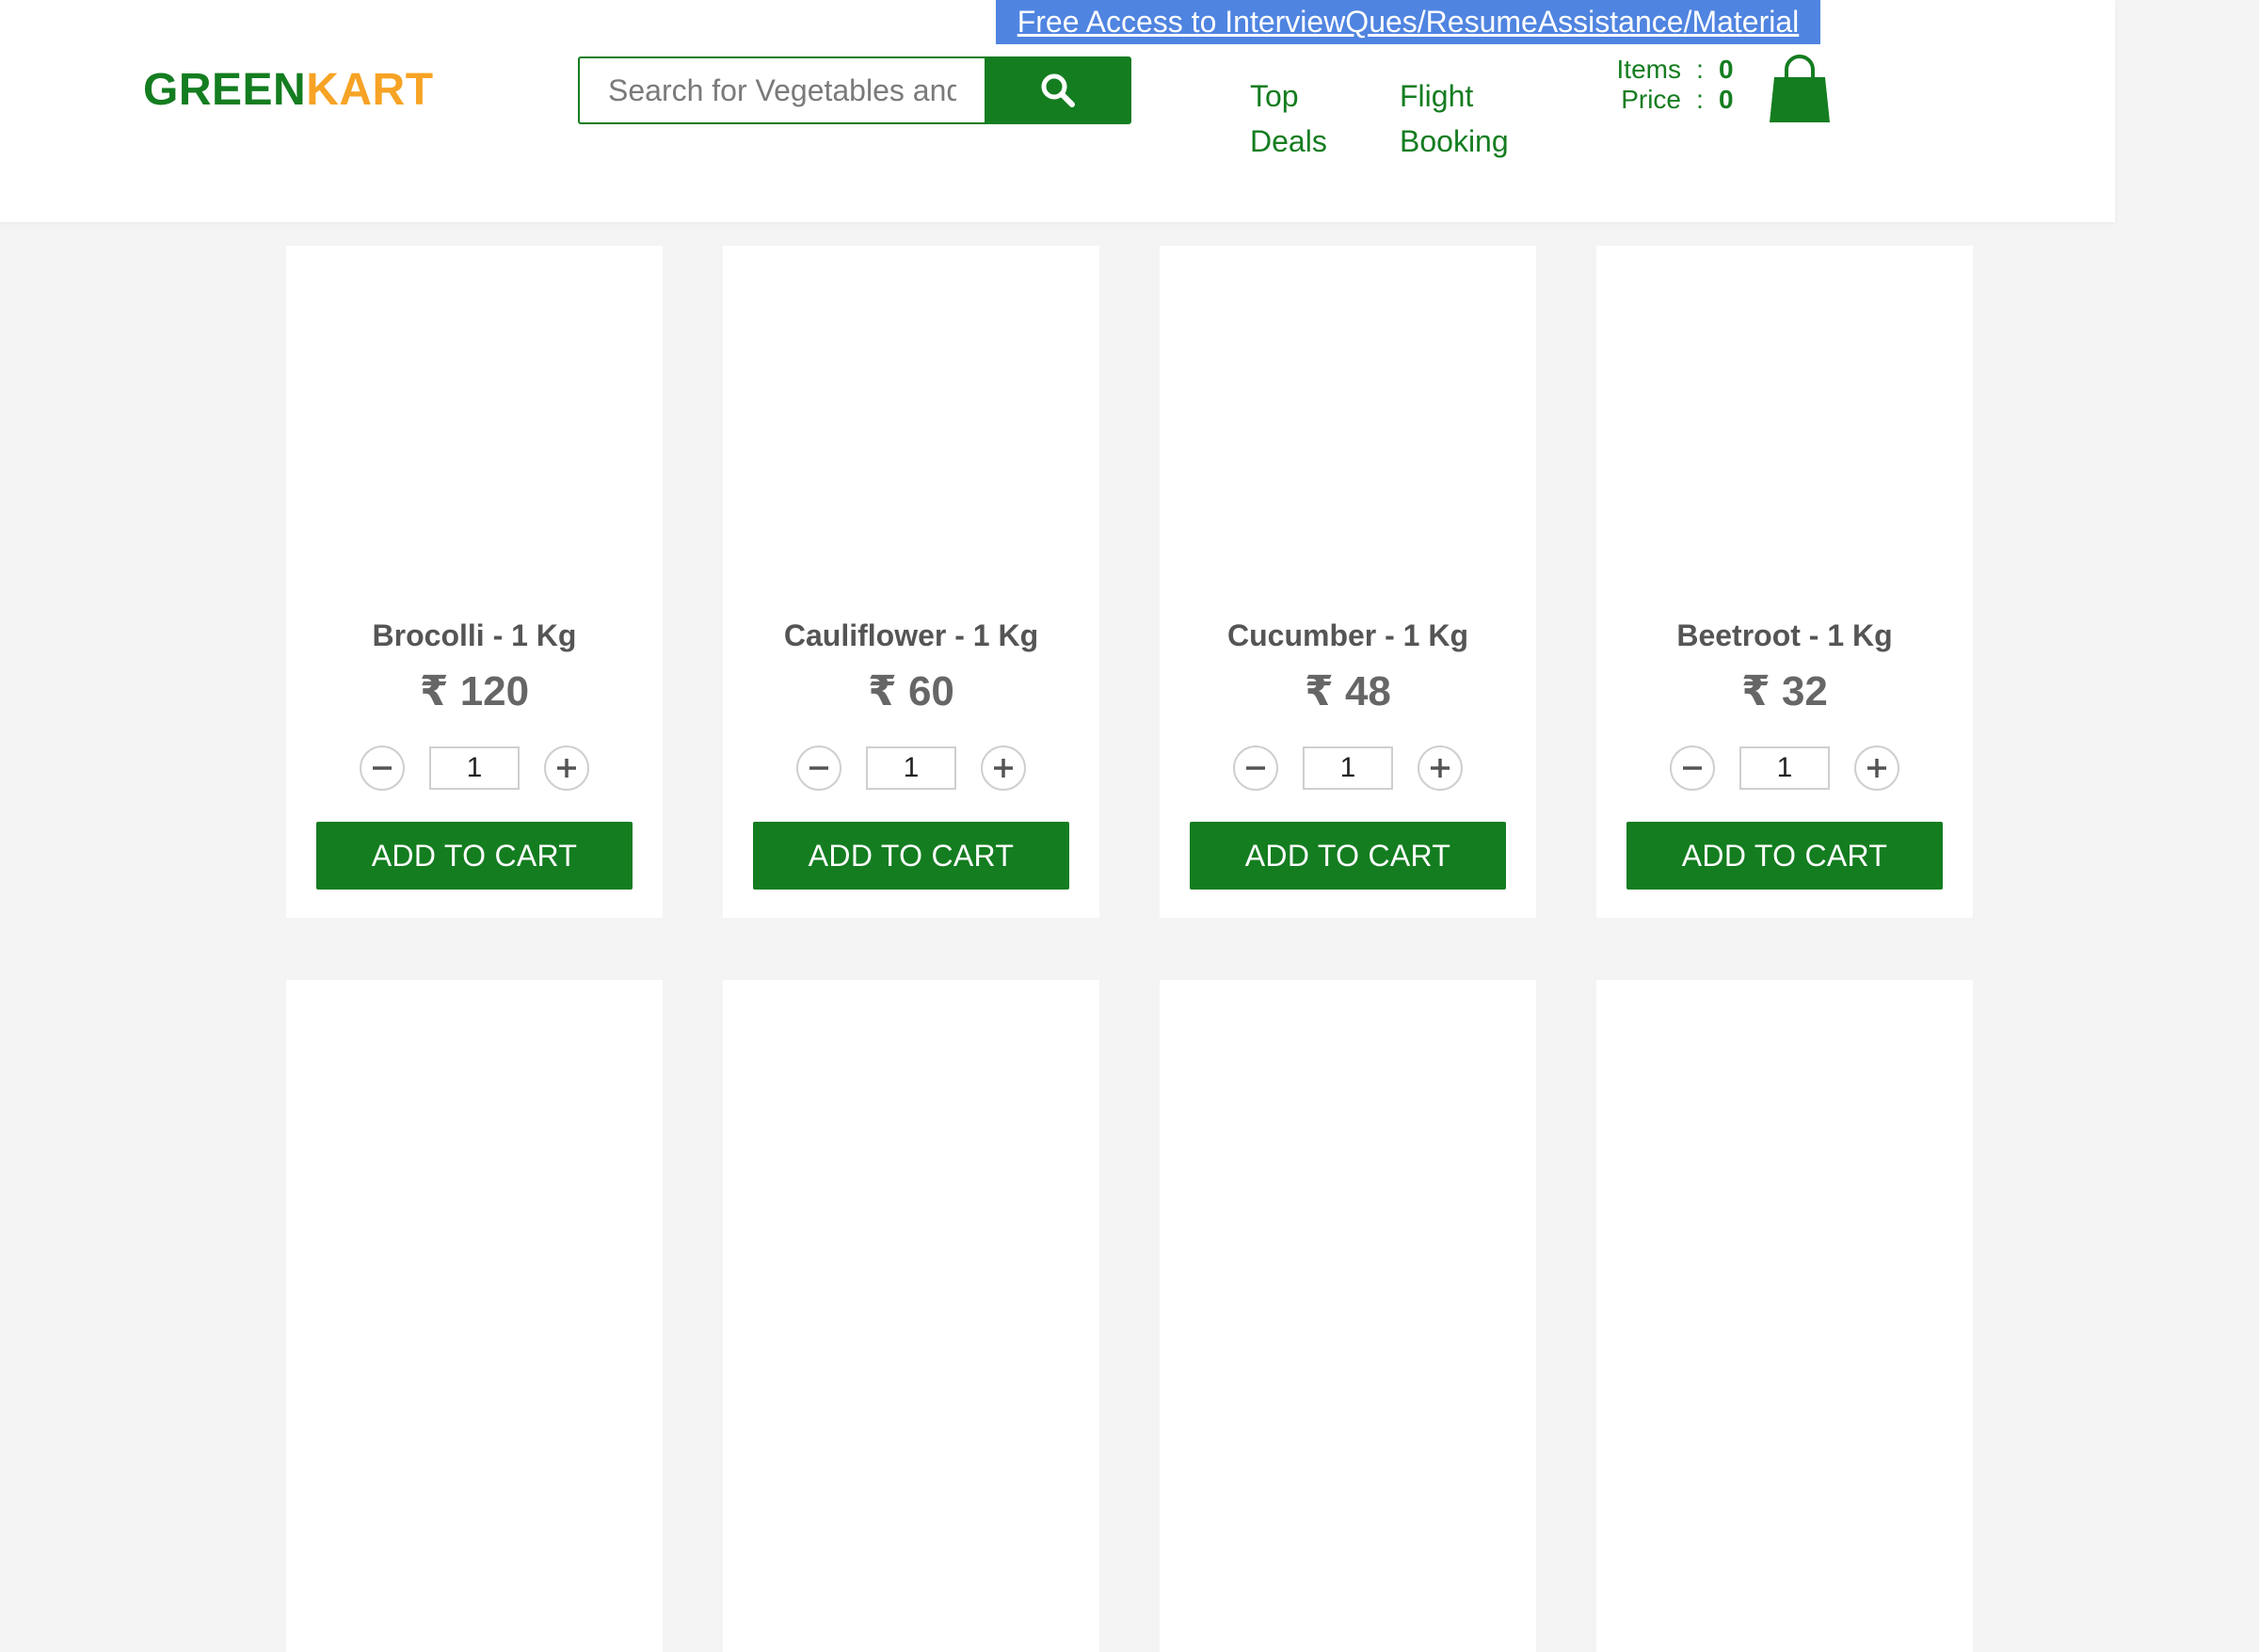 The width and height of the screenshot is (2259, 1652). Describe the element at coordinates (911, 691) in the screenshot. I see `product-price: ₹ 60` at that location.